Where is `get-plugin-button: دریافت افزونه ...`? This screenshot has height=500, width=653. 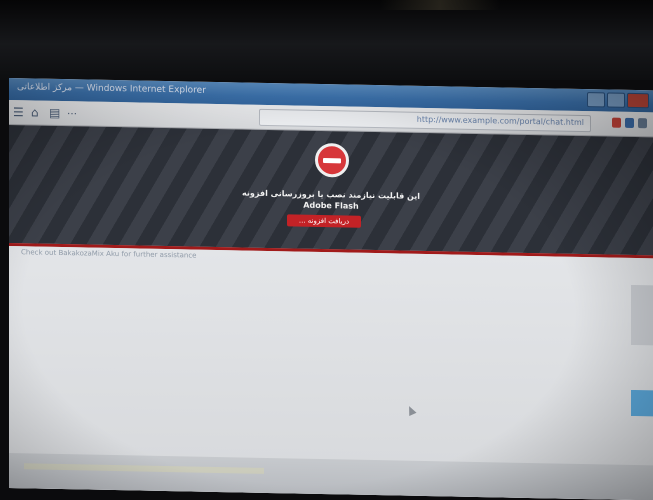
get-plugin-button: دریافت افزونه ... is located at coordinates (324, 221).